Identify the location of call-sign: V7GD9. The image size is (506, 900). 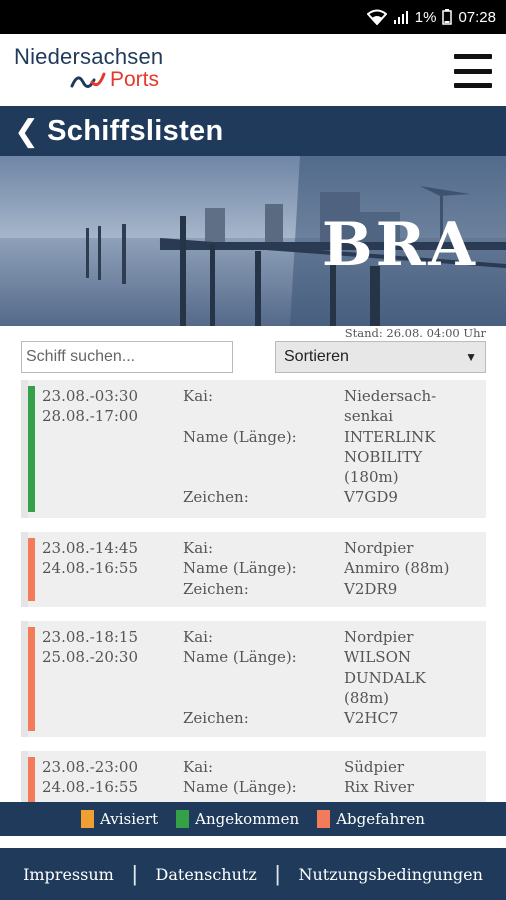
(371, 497).